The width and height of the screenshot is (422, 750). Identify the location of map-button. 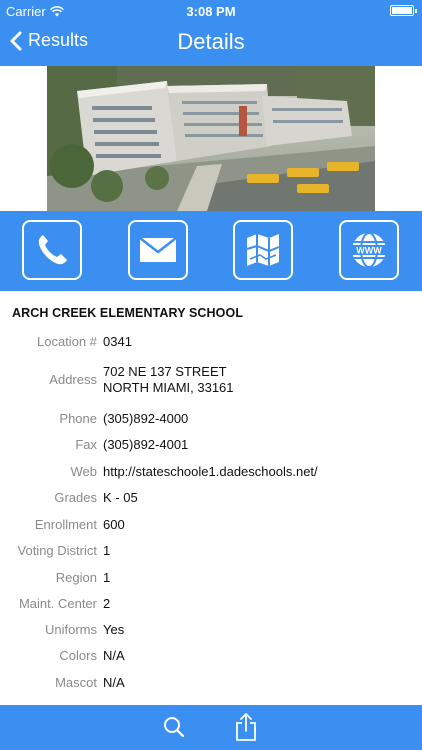
(263, 250).